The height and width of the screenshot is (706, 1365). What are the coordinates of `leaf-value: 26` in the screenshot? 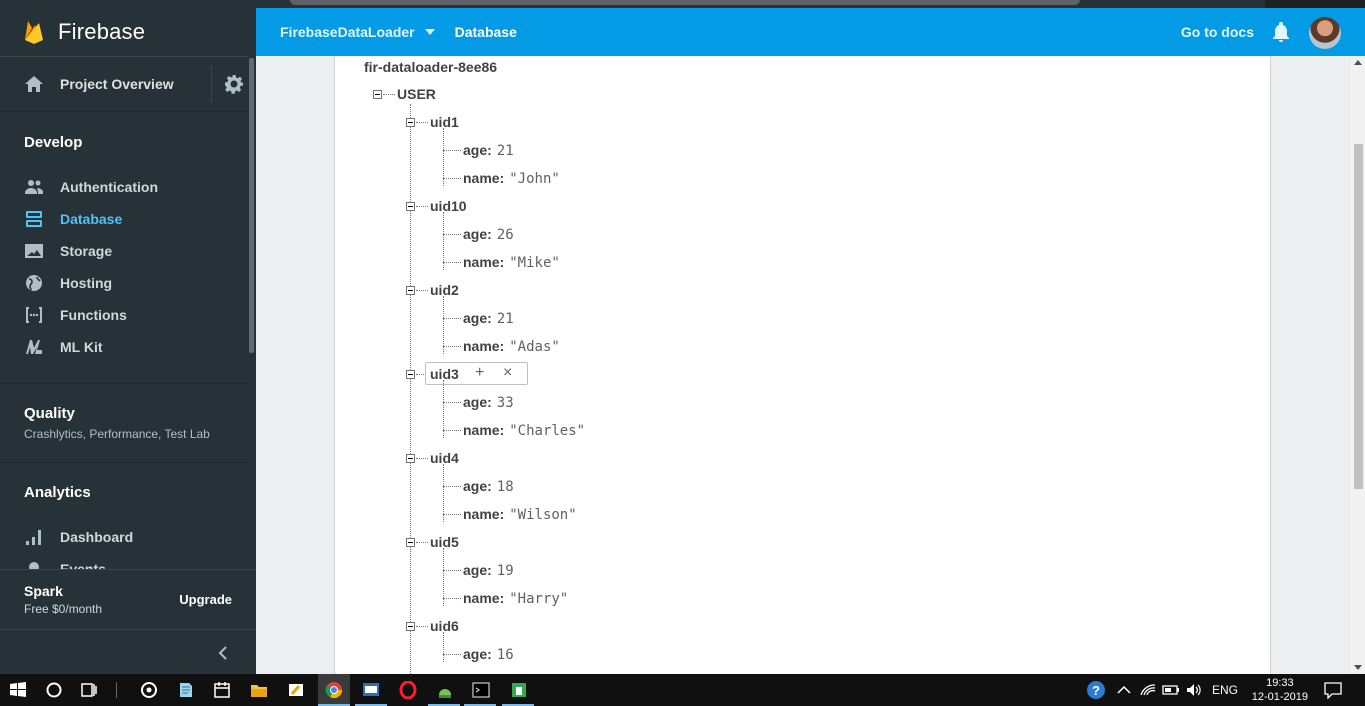 It's located at (505, 235).